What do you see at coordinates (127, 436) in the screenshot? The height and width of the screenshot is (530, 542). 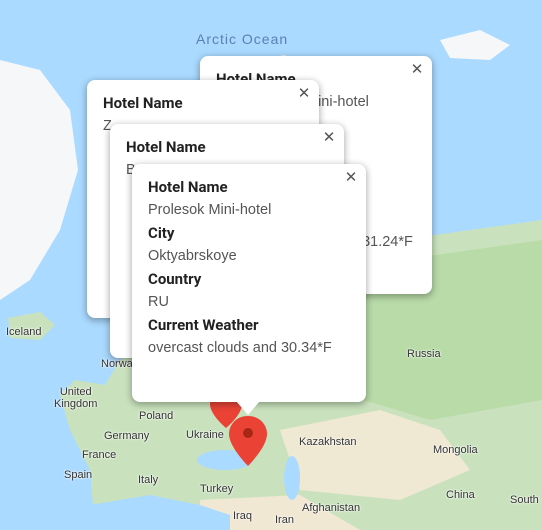 I see `label-germany: Germany` at bounding box center [127, 436].